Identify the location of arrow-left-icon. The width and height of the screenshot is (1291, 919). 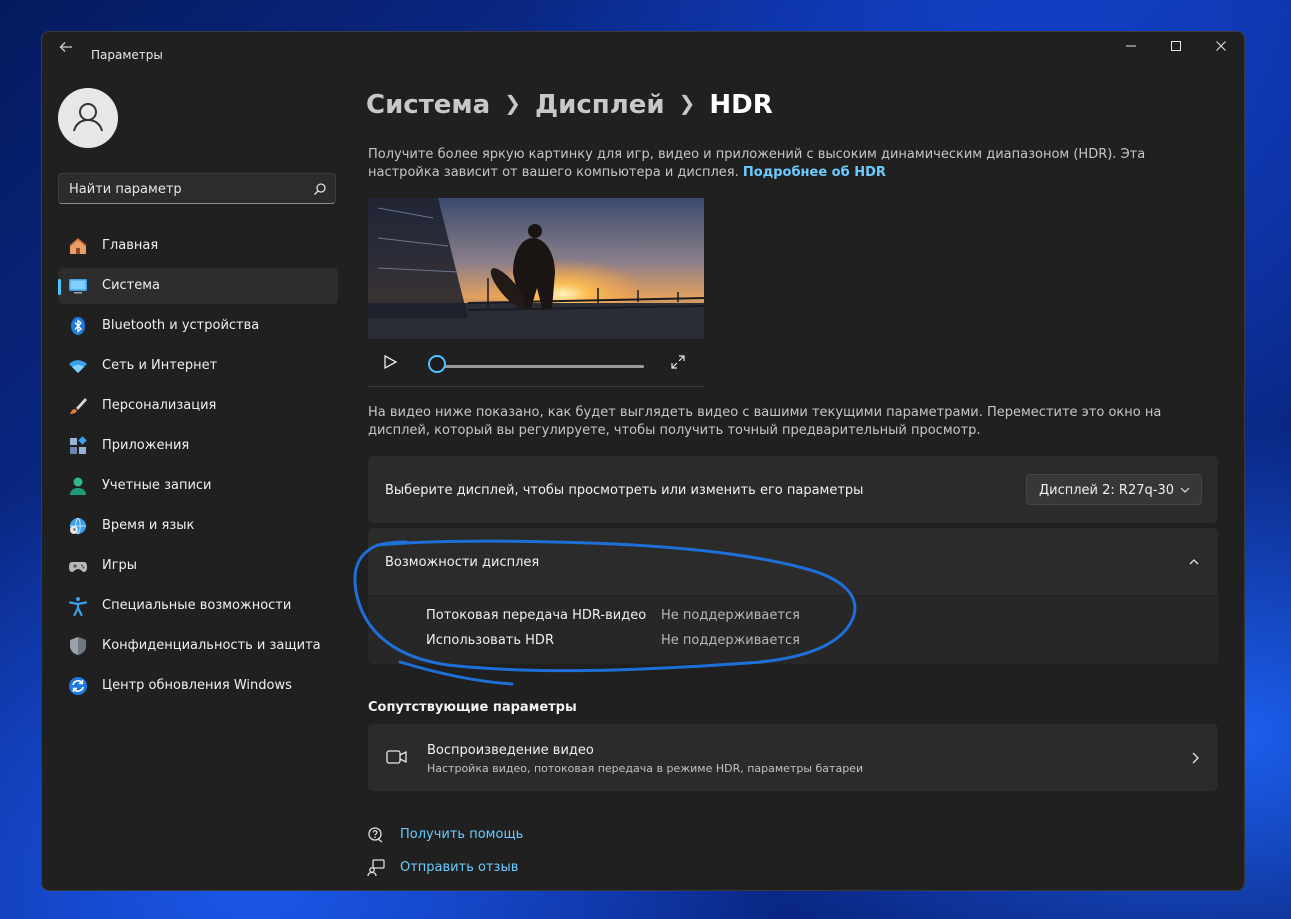
(65, 47).